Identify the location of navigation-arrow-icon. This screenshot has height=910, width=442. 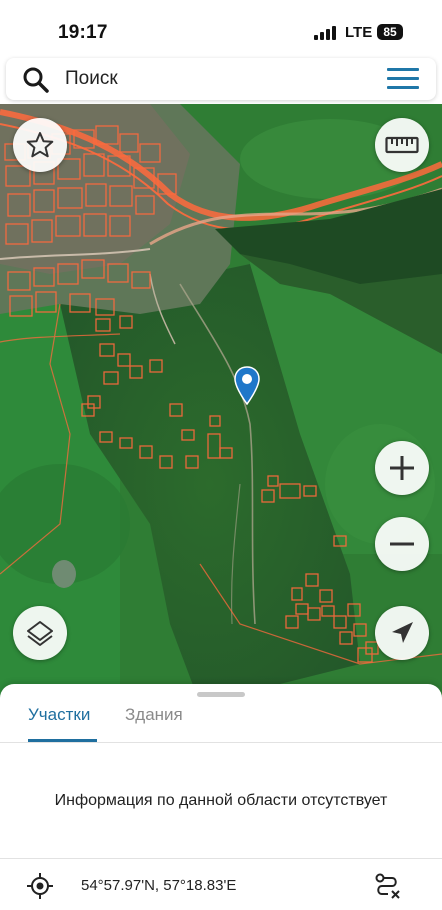
(402, 632).